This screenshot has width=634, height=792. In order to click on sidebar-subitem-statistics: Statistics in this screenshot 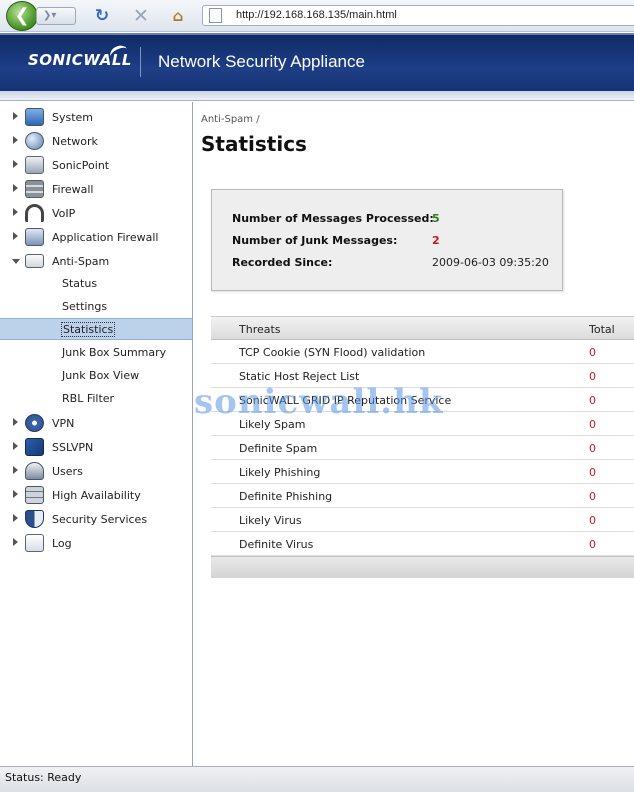, I will do `click(96, 329)`.